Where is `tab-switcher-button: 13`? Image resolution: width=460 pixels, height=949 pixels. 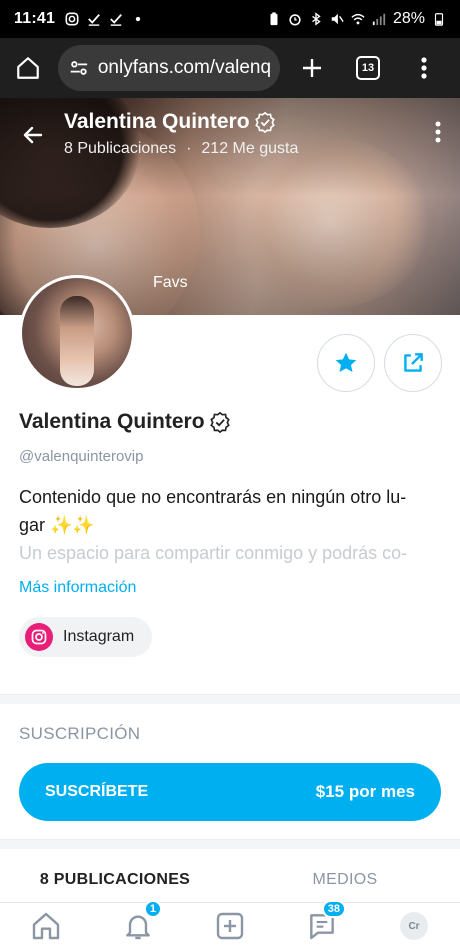 tab-switcher-button: 13 is located at coordinates (368, 68).